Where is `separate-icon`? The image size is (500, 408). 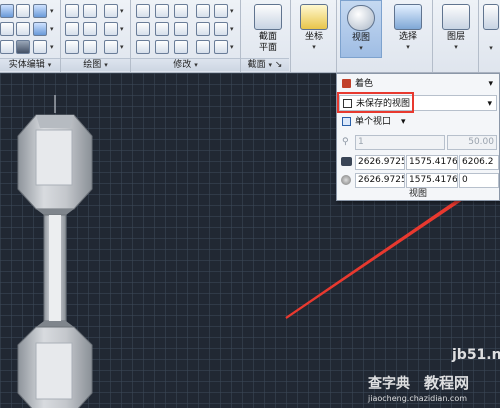 separate-icon is located at coordinates (40, 29).